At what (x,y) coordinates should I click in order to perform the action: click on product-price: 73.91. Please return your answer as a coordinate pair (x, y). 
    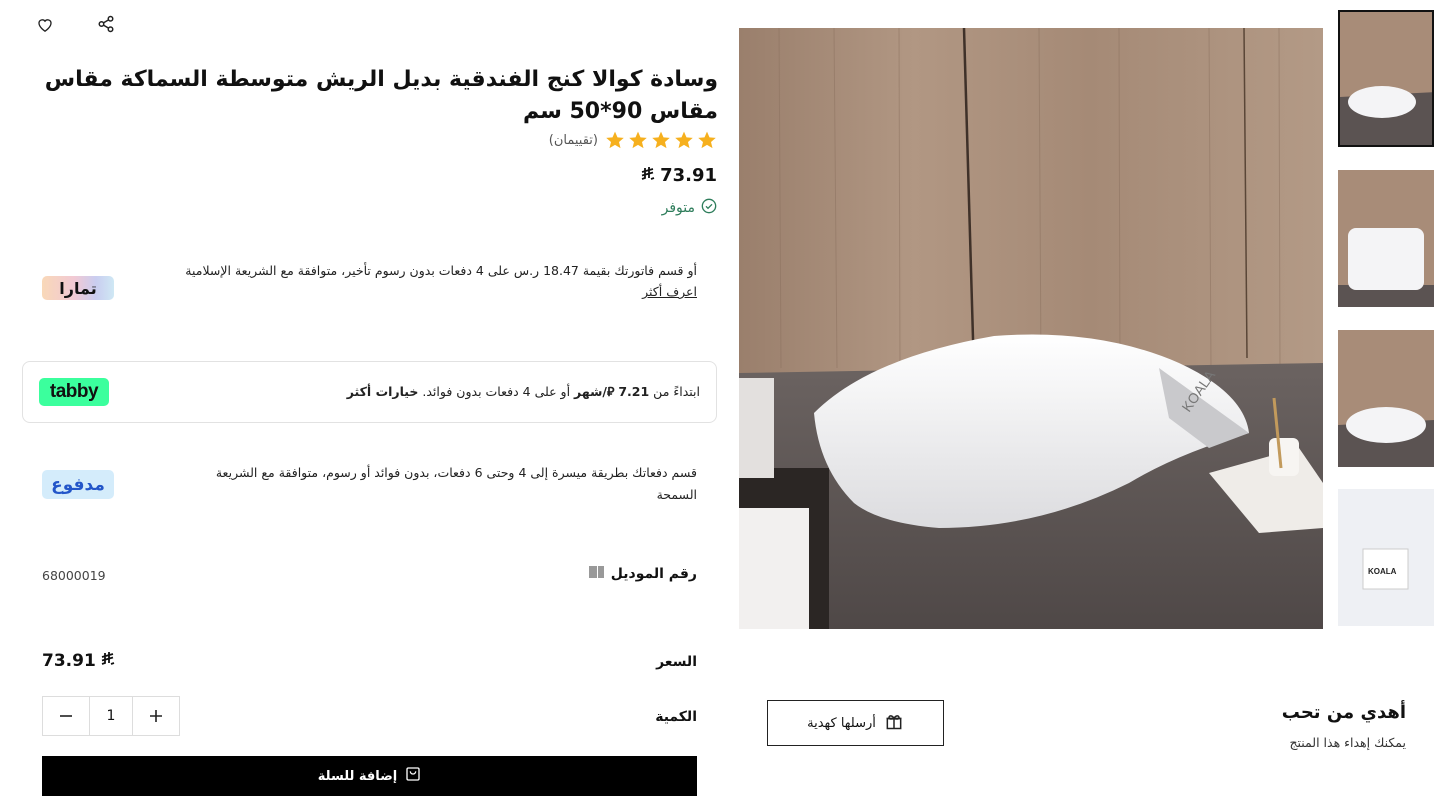
    Looking at the image, I should click on (678, 175).